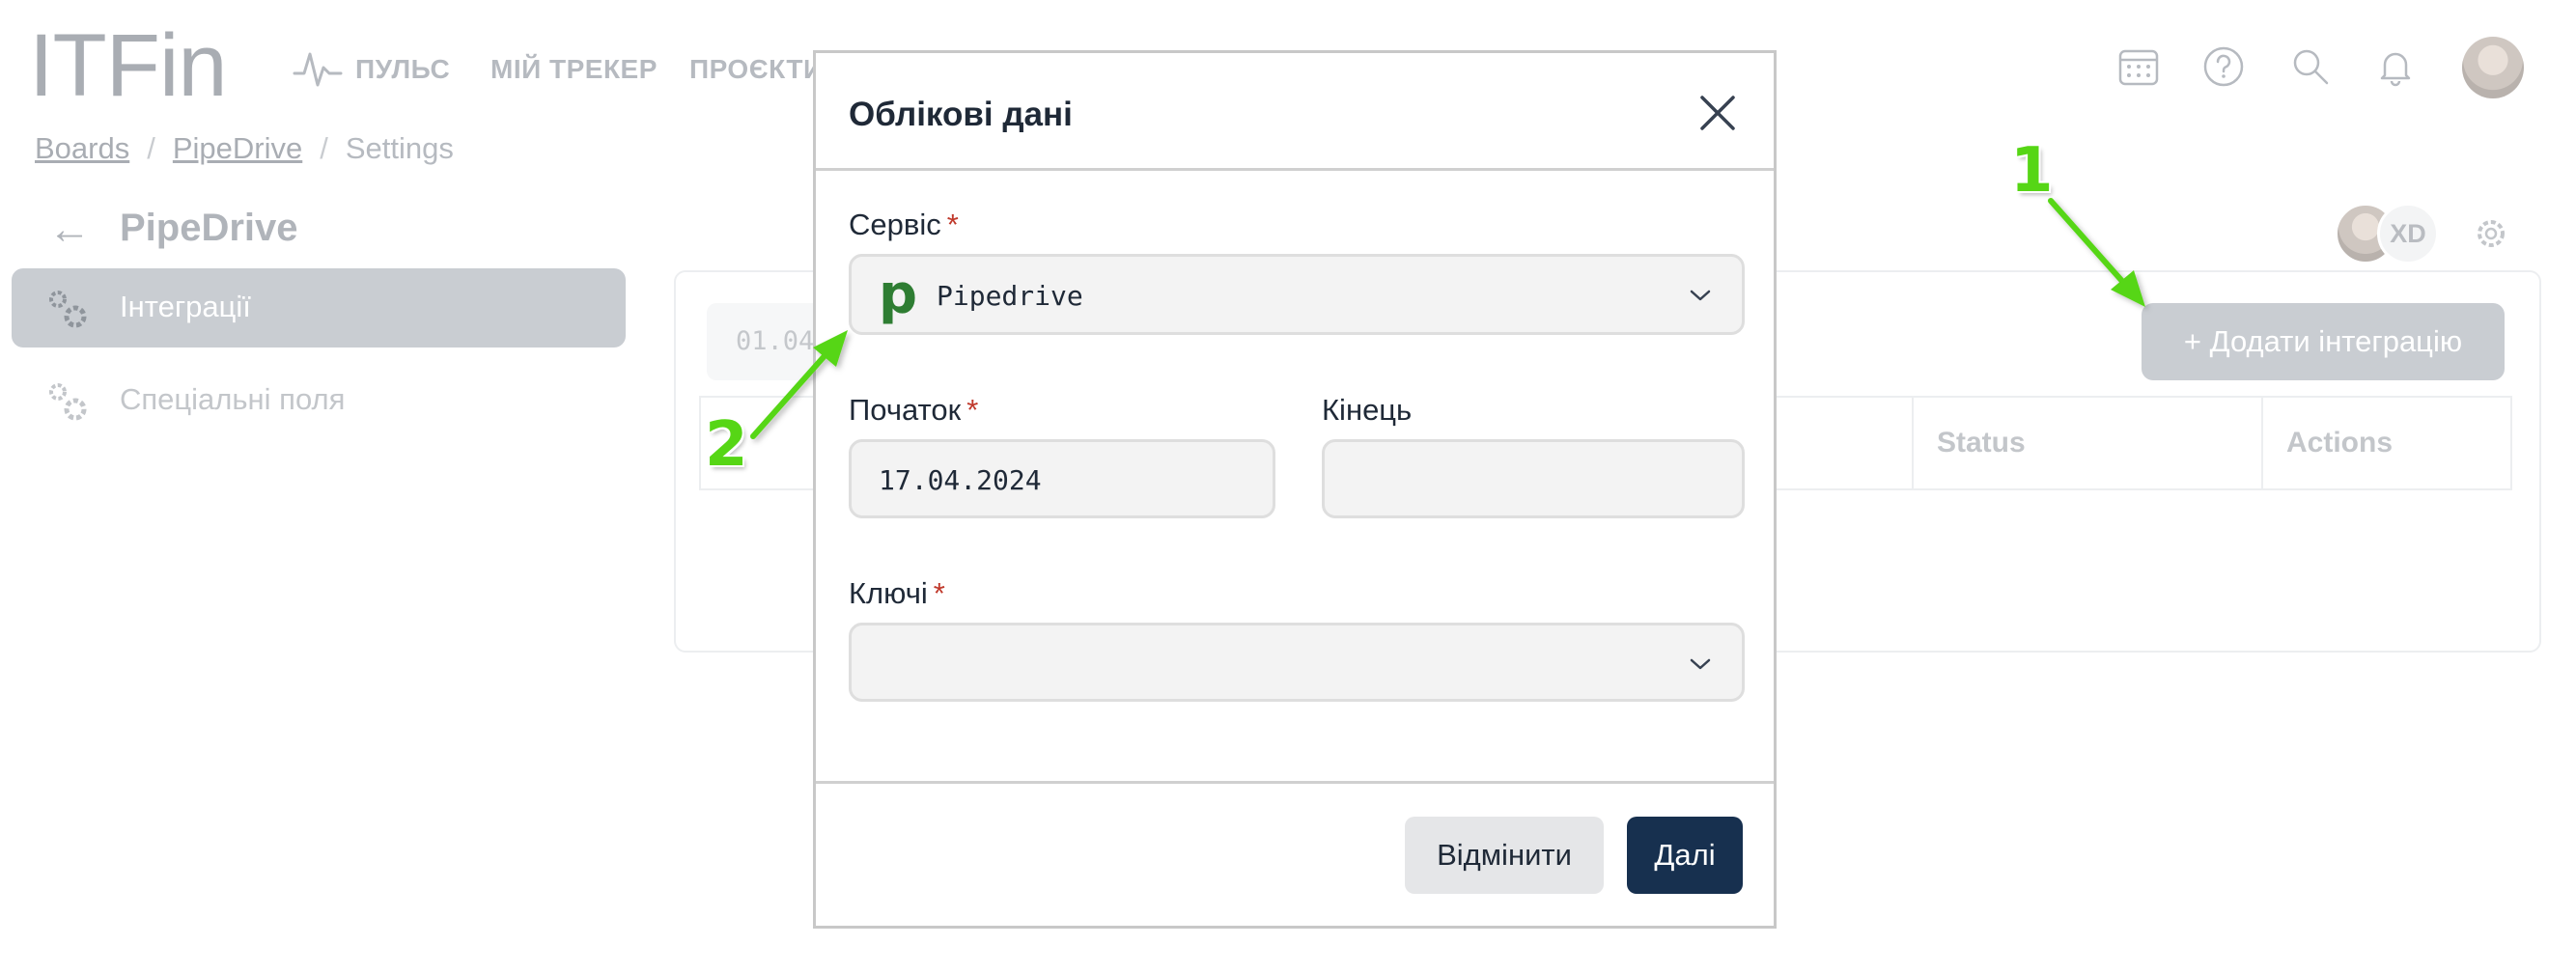  What do you see at coordinates (1297, 662) in the screenshot?
I see `keys-select` at bounding box center [1297, 662].